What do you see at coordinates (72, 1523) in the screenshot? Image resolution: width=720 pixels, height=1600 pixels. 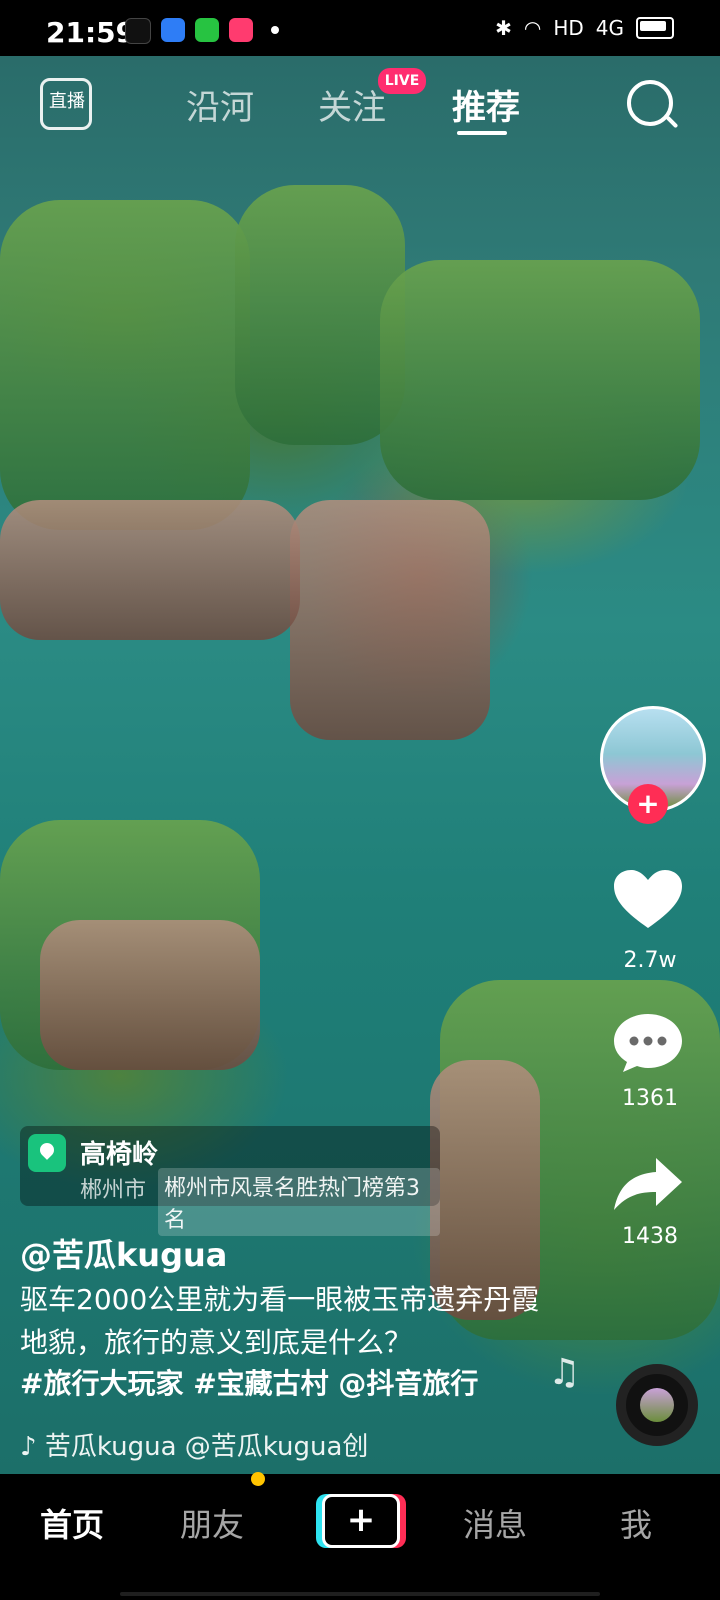 I see `tab-home: 首页` at bounding box center [72, 1523].